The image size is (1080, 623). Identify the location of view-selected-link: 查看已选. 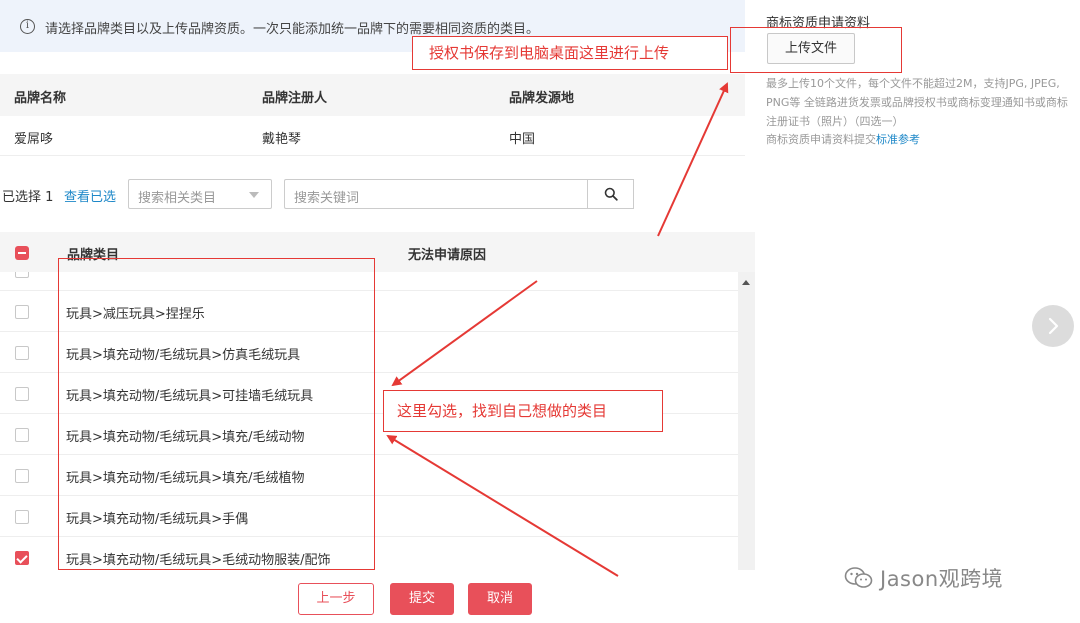
(90, 195).